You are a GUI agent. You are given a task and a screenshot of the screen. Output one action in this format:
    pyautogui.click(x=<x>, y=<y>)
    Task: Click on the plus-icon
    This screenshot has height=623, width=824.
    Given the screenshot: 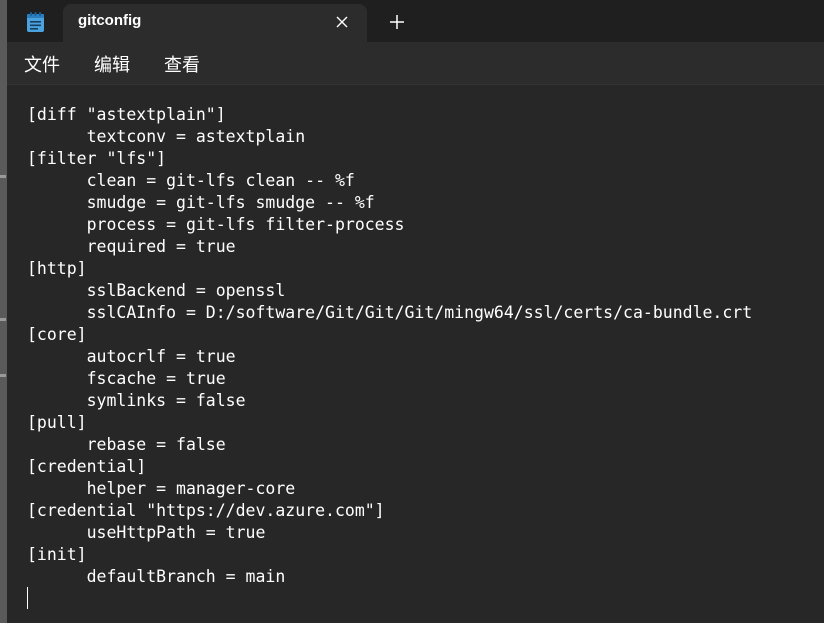 What is the action you would take?
    pyautogui.click(x=397, y=22)
    